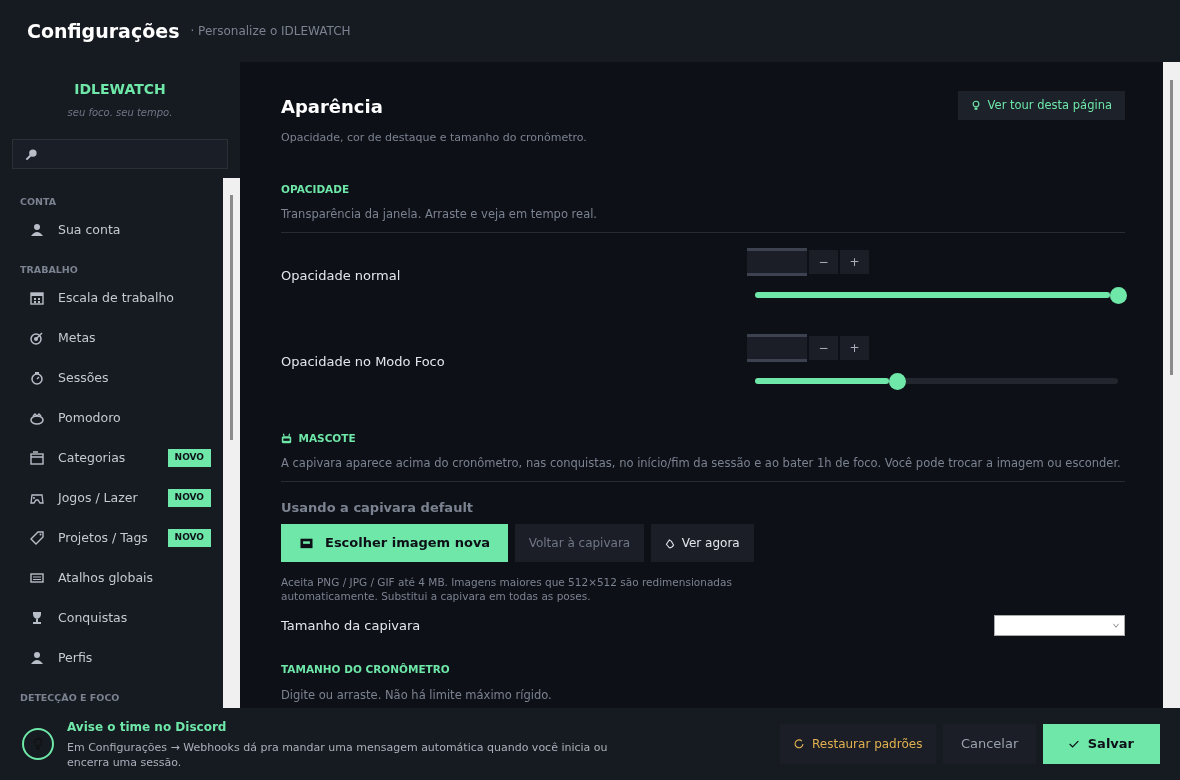 The width and height of the screenshot is (1180, 780). I want to click on chevron-down-icon, so click(1115, 625).